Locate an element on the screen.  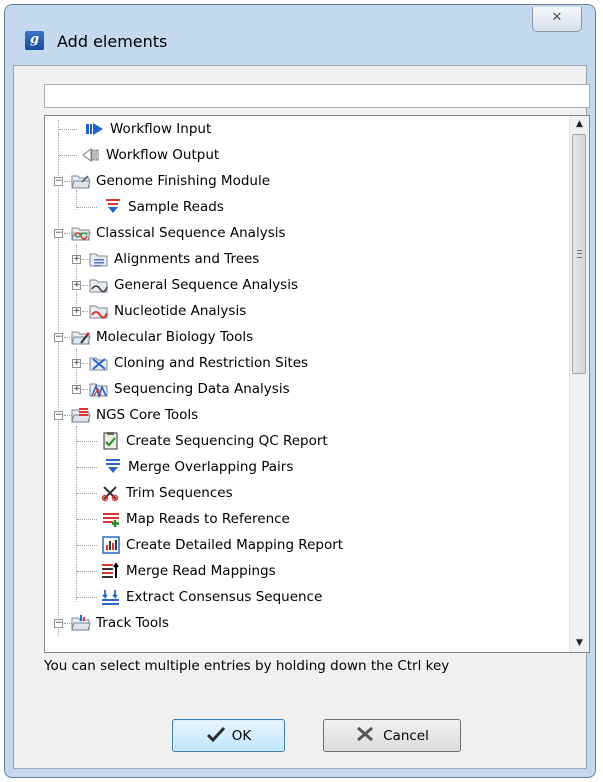
tree-item-extract-consensus-sequence: Extract Consensus Sequence is located at coordinates (183, 597).